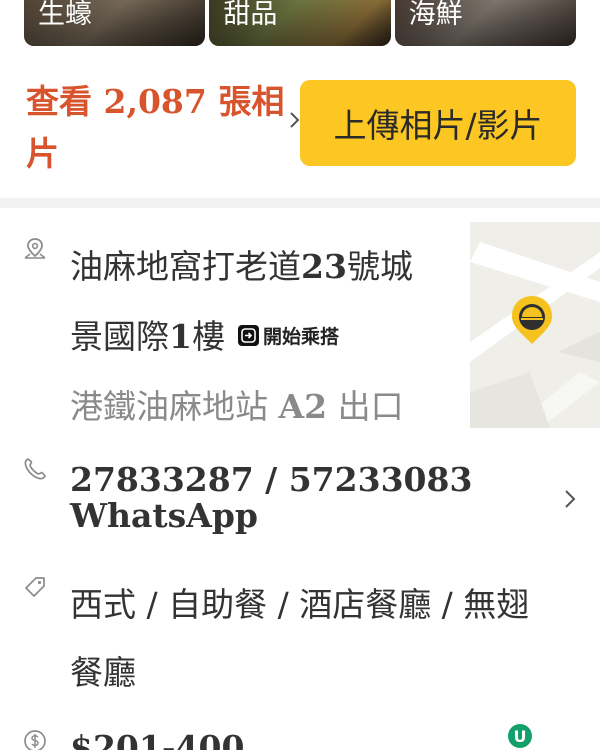 The width and height of the screenshot is (600, 750). What do you see at coordinates (155, 101) in the screenshot?
I see `photo-count: 2,087` at bounding box center [155, 101].